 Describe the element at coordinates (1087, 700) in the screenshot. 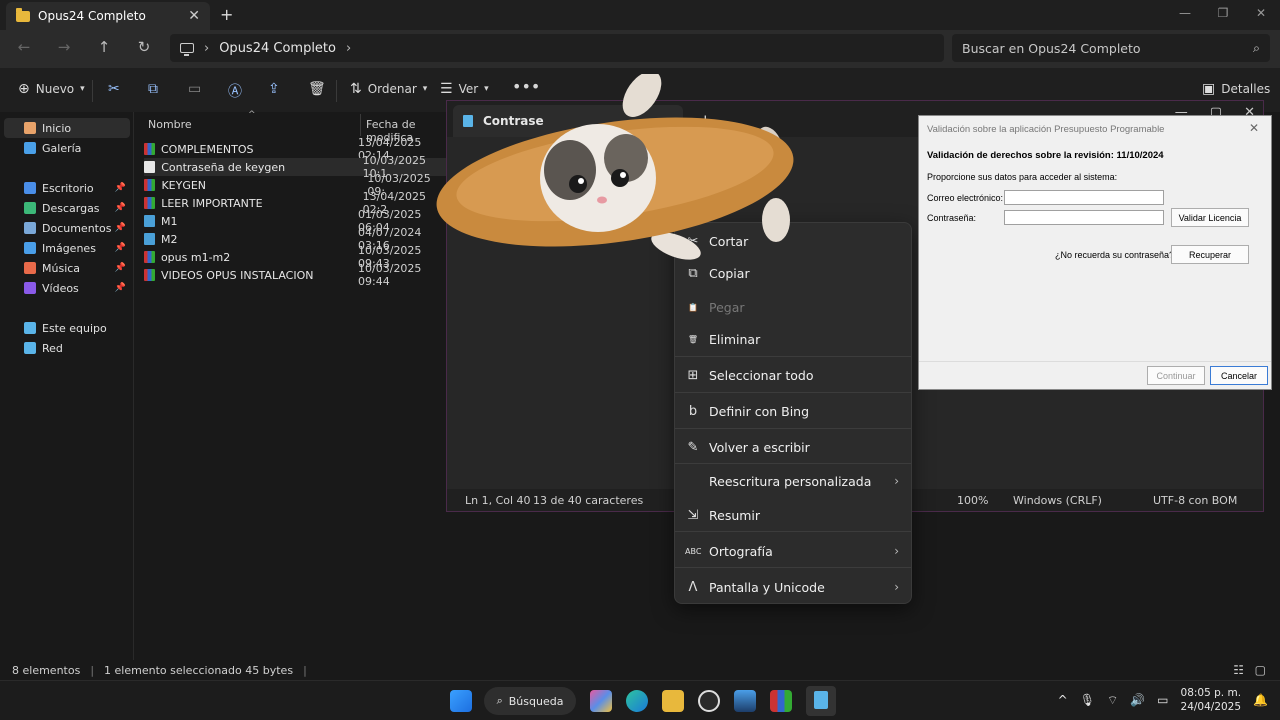

I see `microphone-icon: 🎙` at that location.